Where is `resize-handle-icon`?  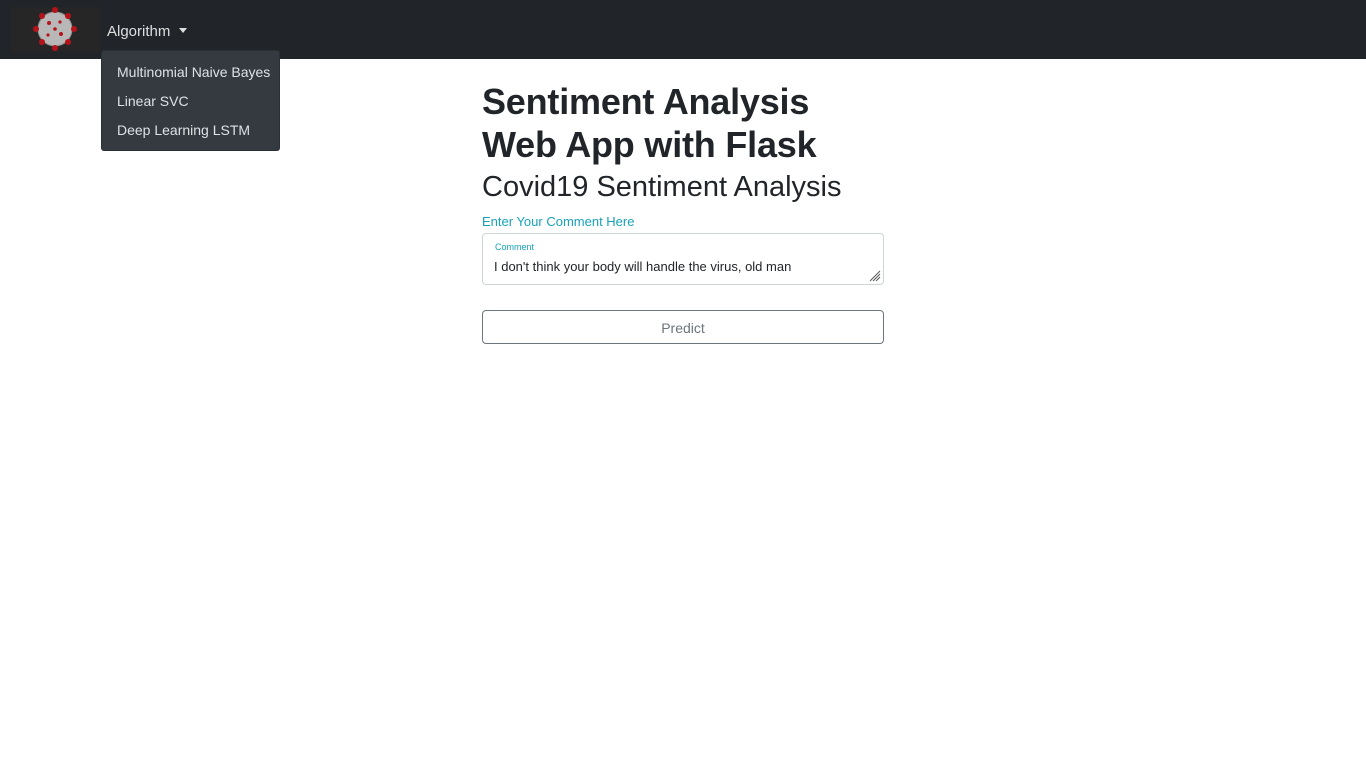 resize-handle-icon is located at coordinates (875, 276).